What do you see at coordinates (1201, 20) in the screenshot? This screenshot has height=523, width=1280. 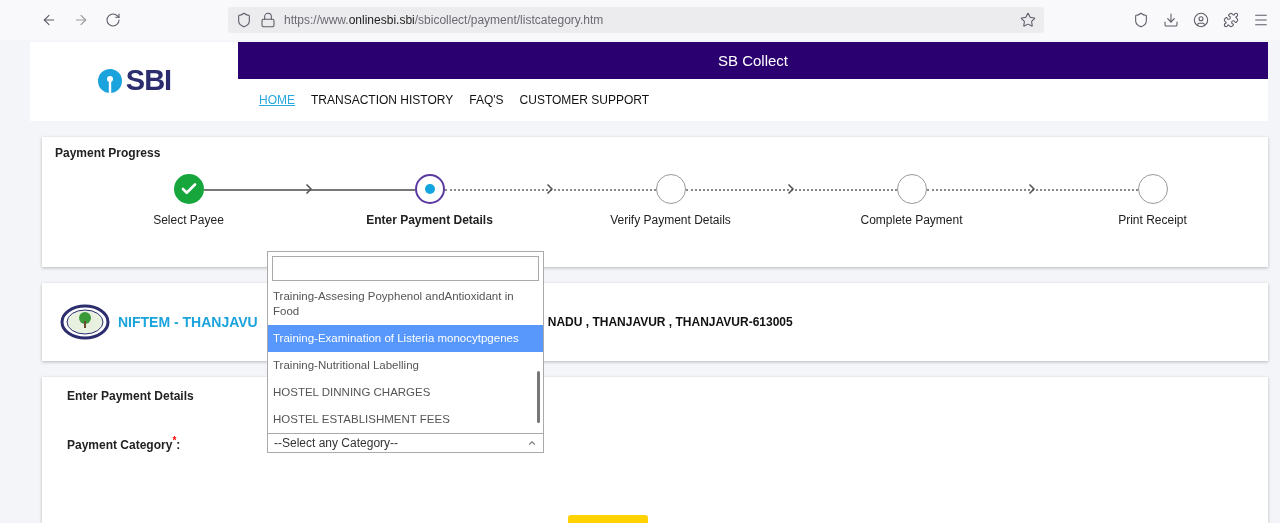 I see `account-icon` at bounding box center [1201, 20].